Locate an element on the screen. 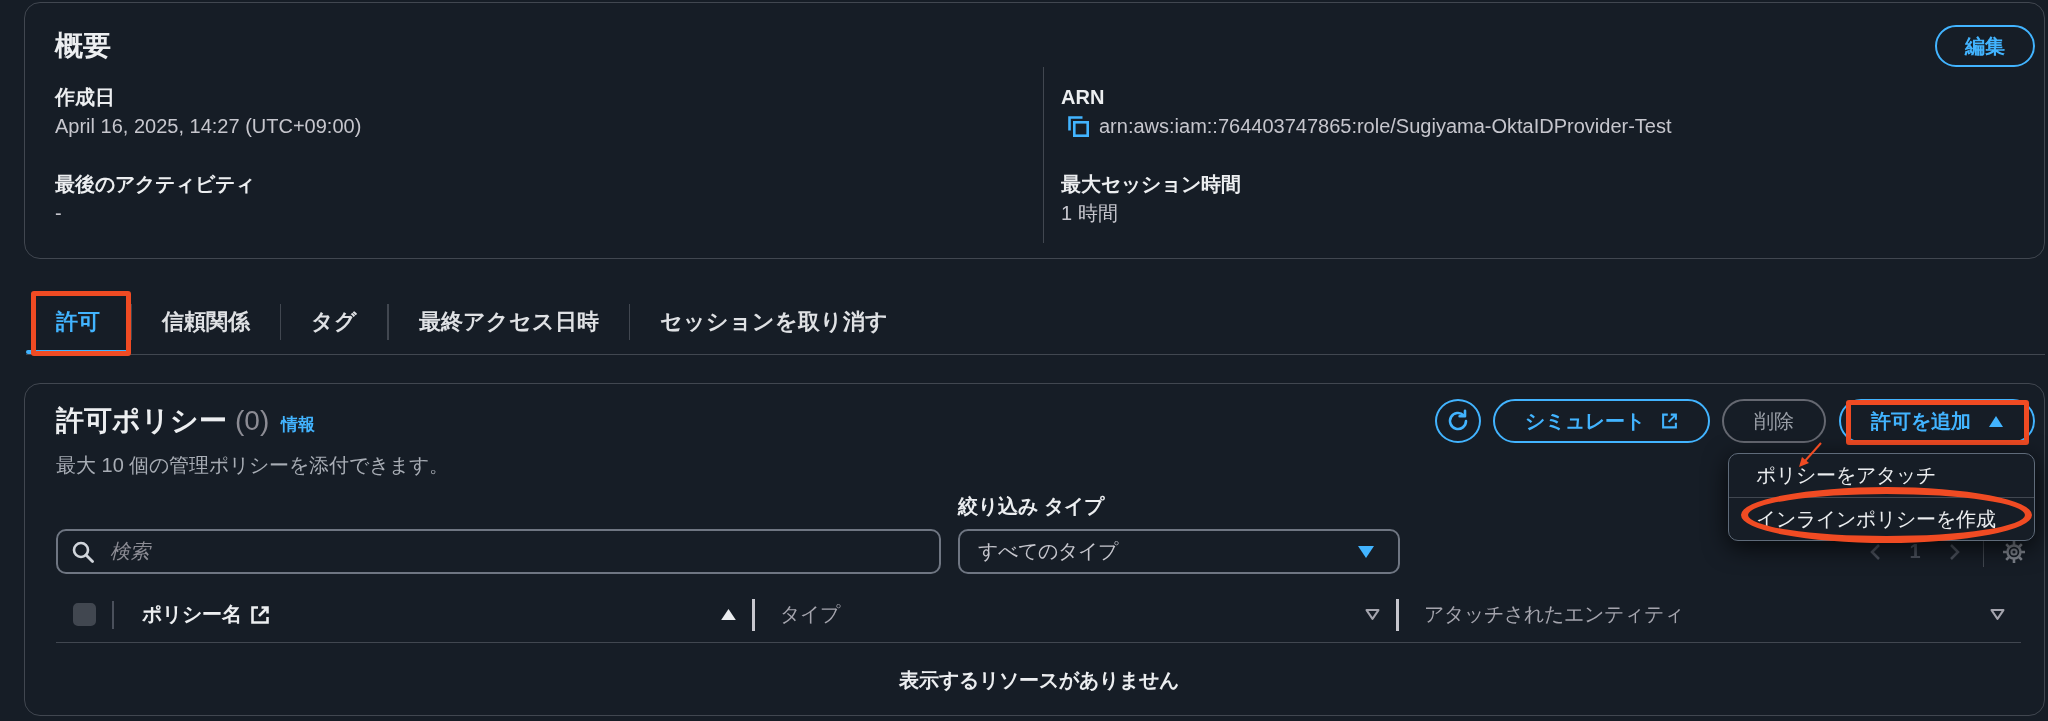 Image resolution: width=2048 pixels, height=721 pixels. field-value: April 16, 2025, 14:27 (UTC+09:00) is located at coordinates (209, 126).